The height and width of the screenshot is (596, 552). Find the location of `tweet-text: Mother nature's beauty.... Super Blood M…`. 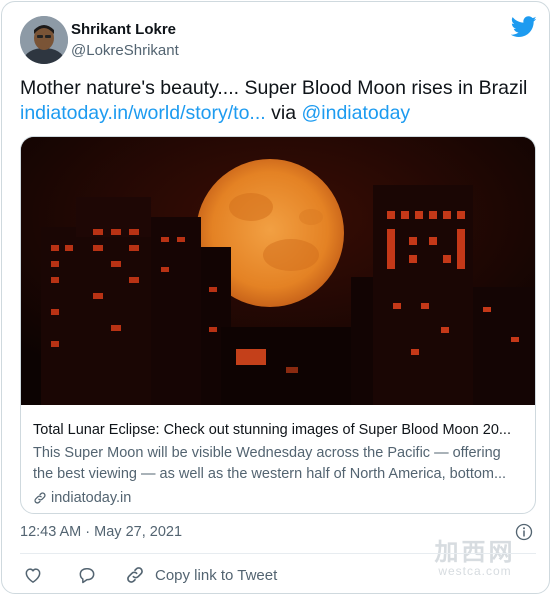

tweet-text: Mother nature's beauty.... Super Blood M… is located at coordinates (280, 101).